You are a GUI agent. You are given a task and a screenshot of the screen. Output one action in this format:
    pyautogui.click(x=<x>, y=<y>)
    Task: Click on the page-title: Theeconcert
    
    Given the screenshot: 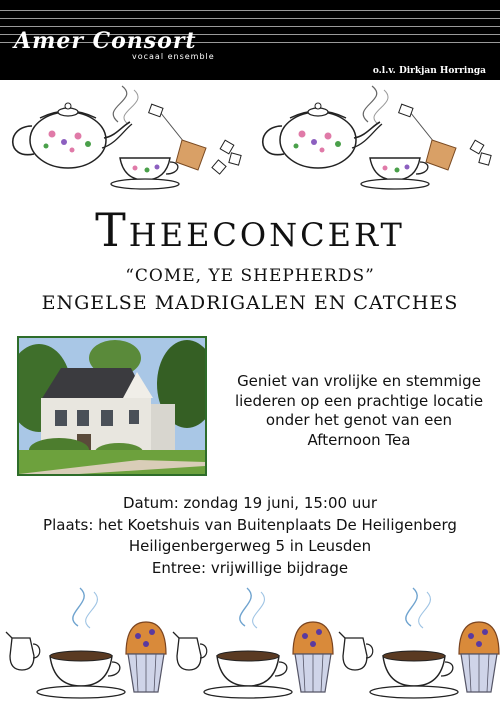 What is the action you would take?
    pyautogui.click(x=250, y=230)
    